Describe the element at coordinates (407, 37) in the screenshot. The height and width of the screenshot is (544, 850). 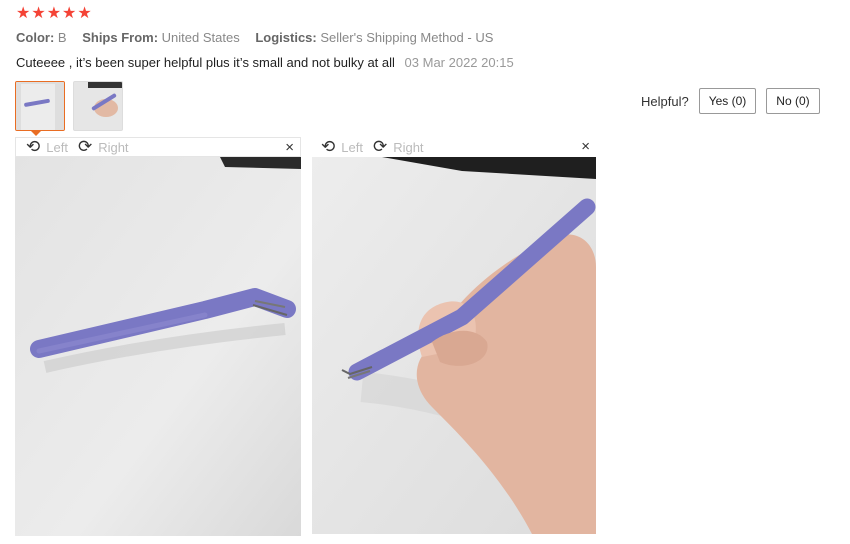
I see `logistics-value: Seller's Shipping Method - US` at that location.